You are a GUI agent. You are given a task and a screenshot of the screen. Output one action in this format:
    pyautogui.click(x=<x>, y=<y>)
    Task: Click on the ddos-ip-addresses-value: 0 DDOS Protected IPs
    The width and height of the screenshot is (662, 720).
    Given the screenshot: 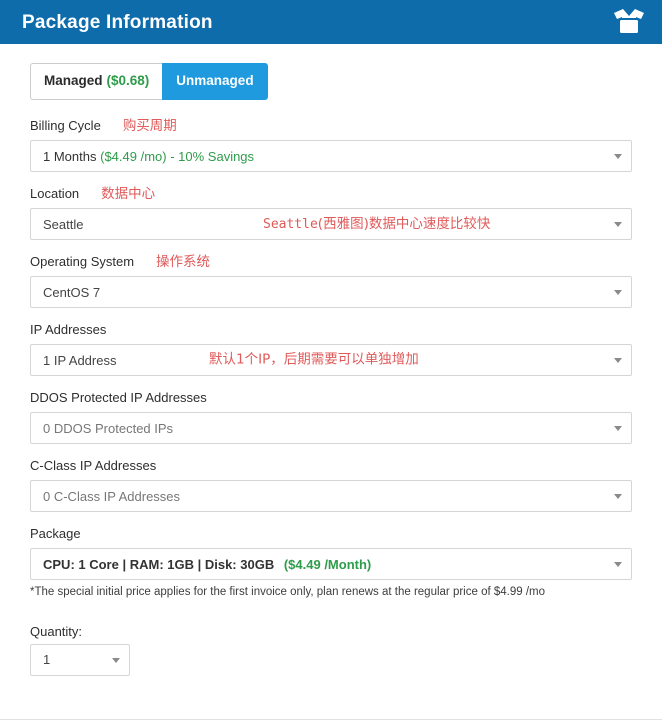 What is the action you would take?
    pyautogui.click(x=108, y=428)
    